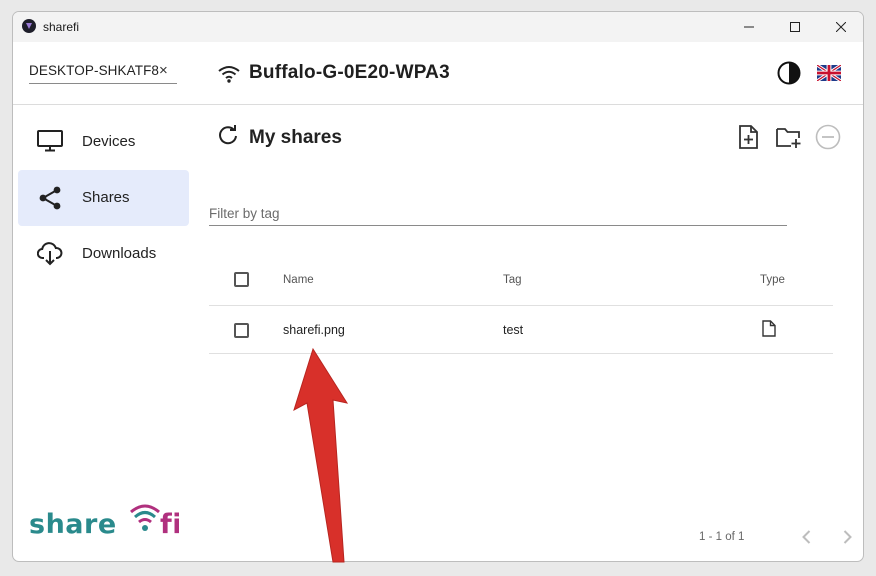 The width and height of the screenshot is (876, 576). What do you see at coordinates (298, 280) in the screenshot?
I see `column-header-name: Name` at bounding box center [298, 280].